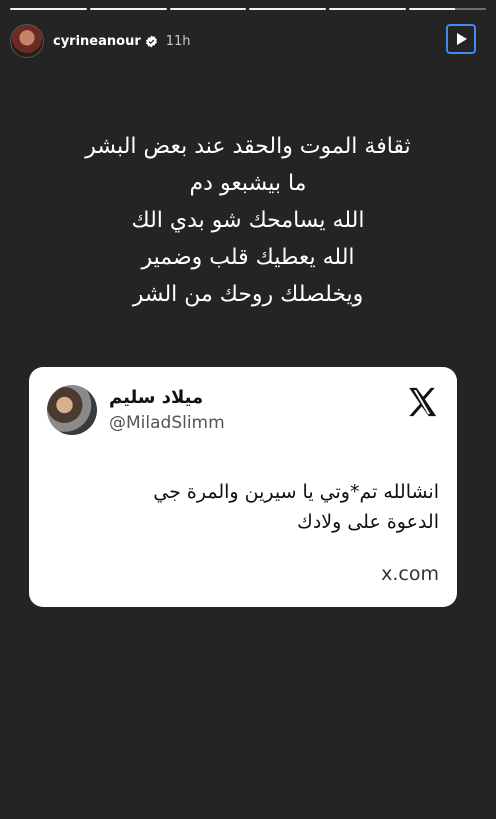 The height and width of the screenshot is (819, 496). What do you see at coordinates (27, 41) in the screenshot?
I see `profile-avatar` at bounding box center [27, 41].